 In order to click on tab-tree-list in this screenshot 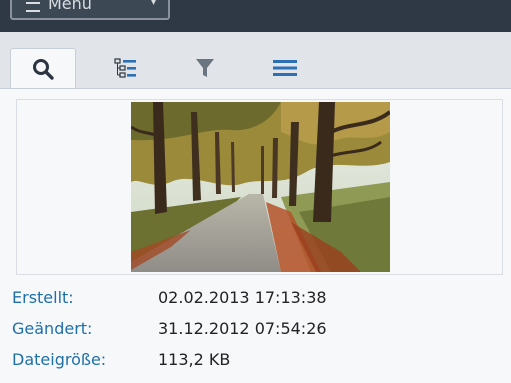, I will do `click(125, 68)`.